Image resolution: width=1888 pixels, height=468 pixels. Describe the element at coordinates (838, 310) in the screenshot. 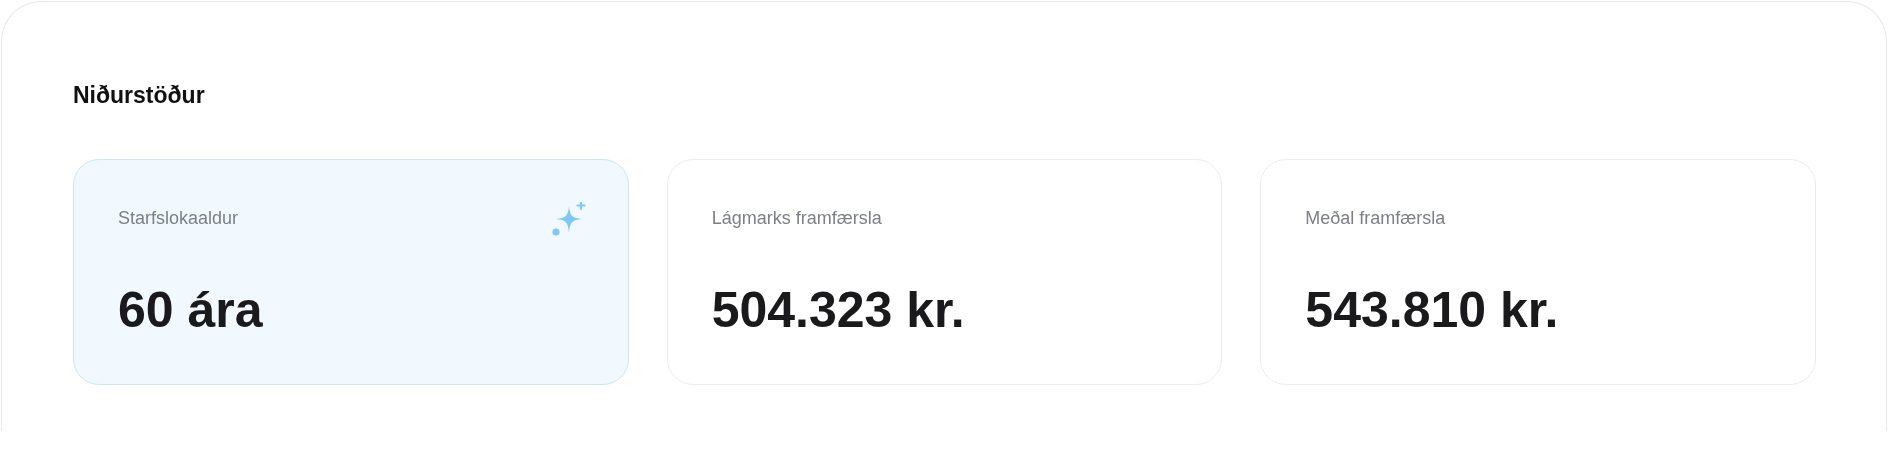

I see `stat-value: 504.323 kr.` at that location.